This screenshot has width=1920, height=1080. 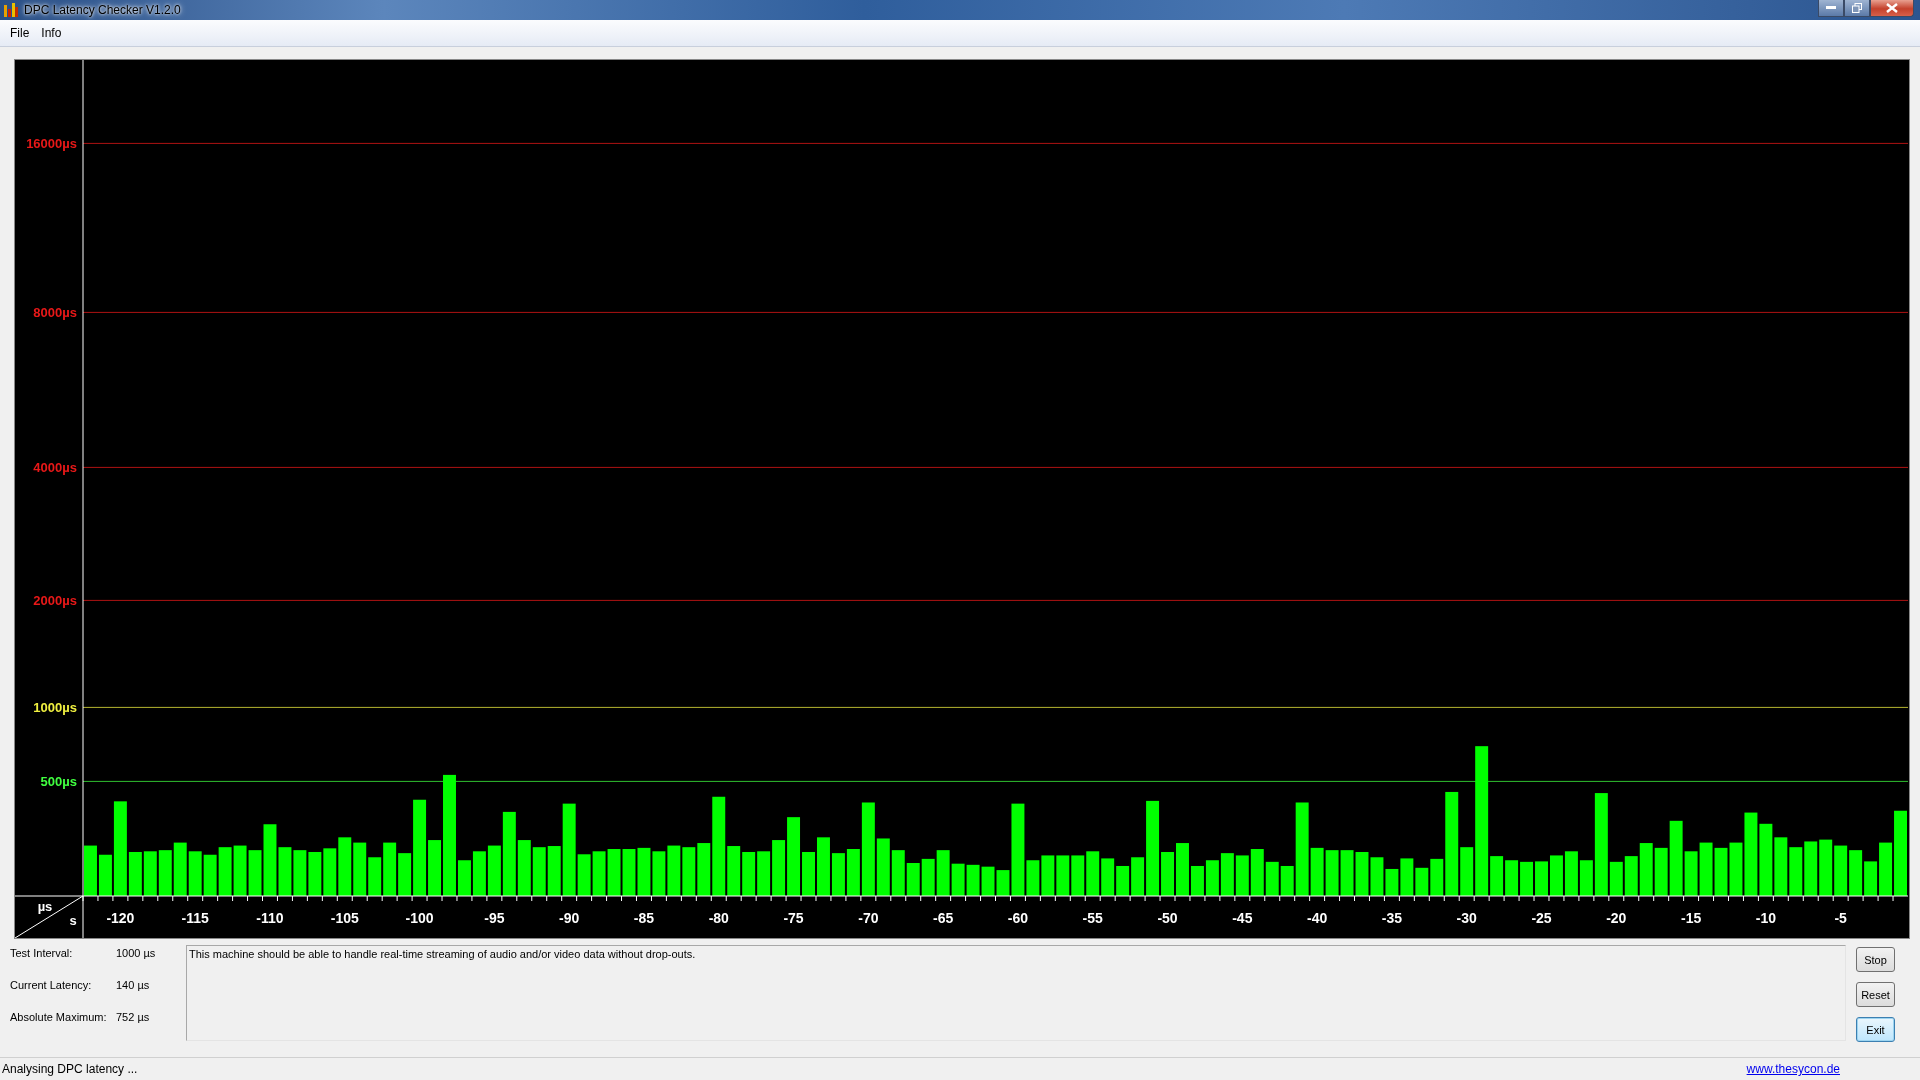 What do you see at coordinates (1466, 918) in the screenshot?
I see `x-axis-label: -30` at bounding box center [1466, 918].